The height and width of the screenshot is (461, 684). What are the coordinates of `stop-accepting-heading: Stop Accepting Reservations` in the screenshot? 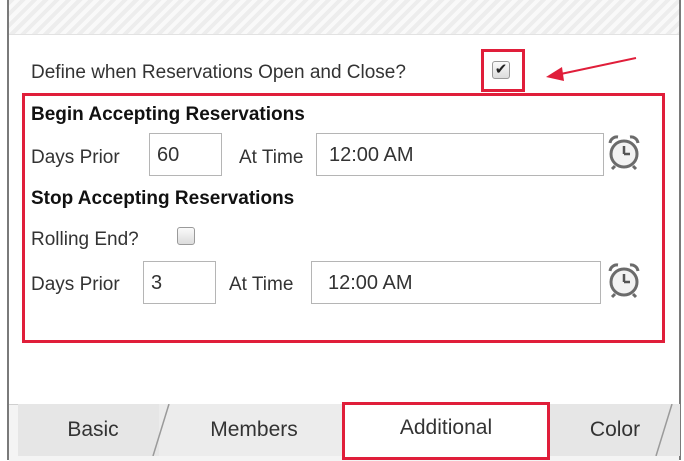 It's located at (163, 198).